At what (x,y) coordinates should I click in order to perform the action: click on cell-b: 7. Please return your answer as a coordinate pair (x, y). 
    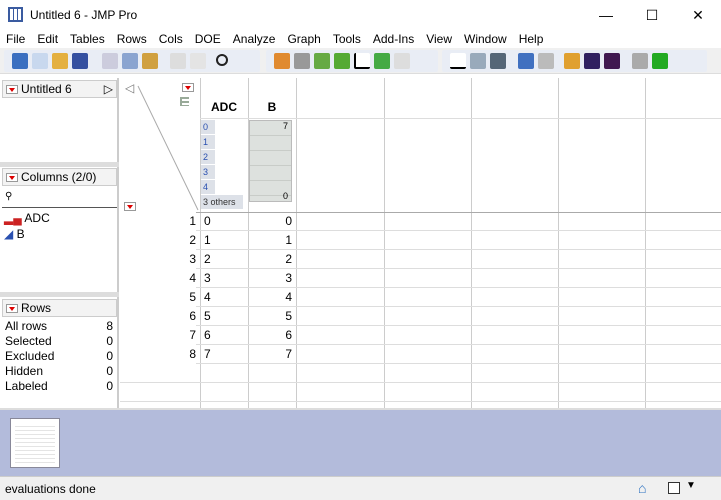
    Looking at the image, I should click on (270, 354).